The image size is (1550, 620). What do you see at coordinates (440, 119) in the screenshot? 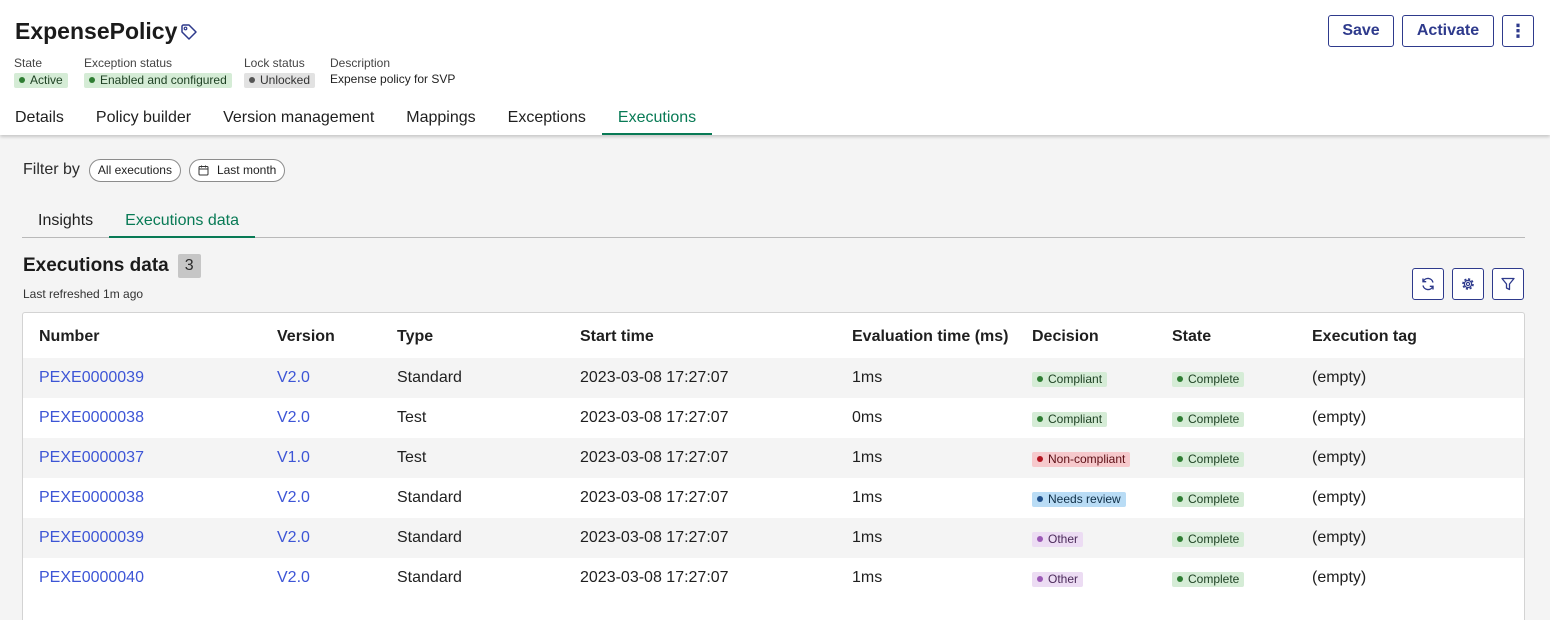
I see `tab-mappings: Mappings` at bounding box center [440, 119].